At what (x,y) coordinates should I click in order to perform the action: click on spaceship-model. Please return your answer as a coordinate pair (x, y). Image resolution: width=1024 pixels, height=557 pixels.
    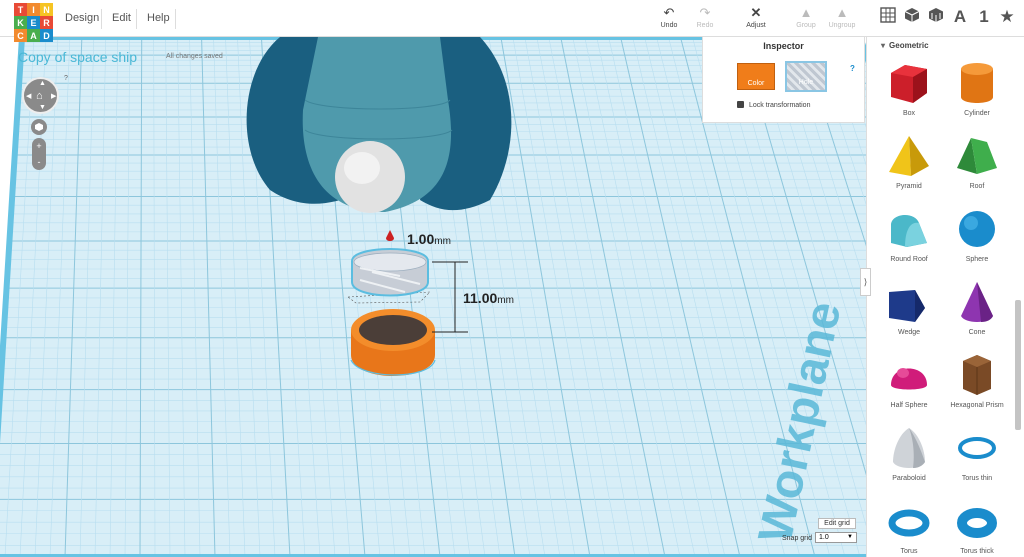
    Looking at the image, I should click on (379, 125).